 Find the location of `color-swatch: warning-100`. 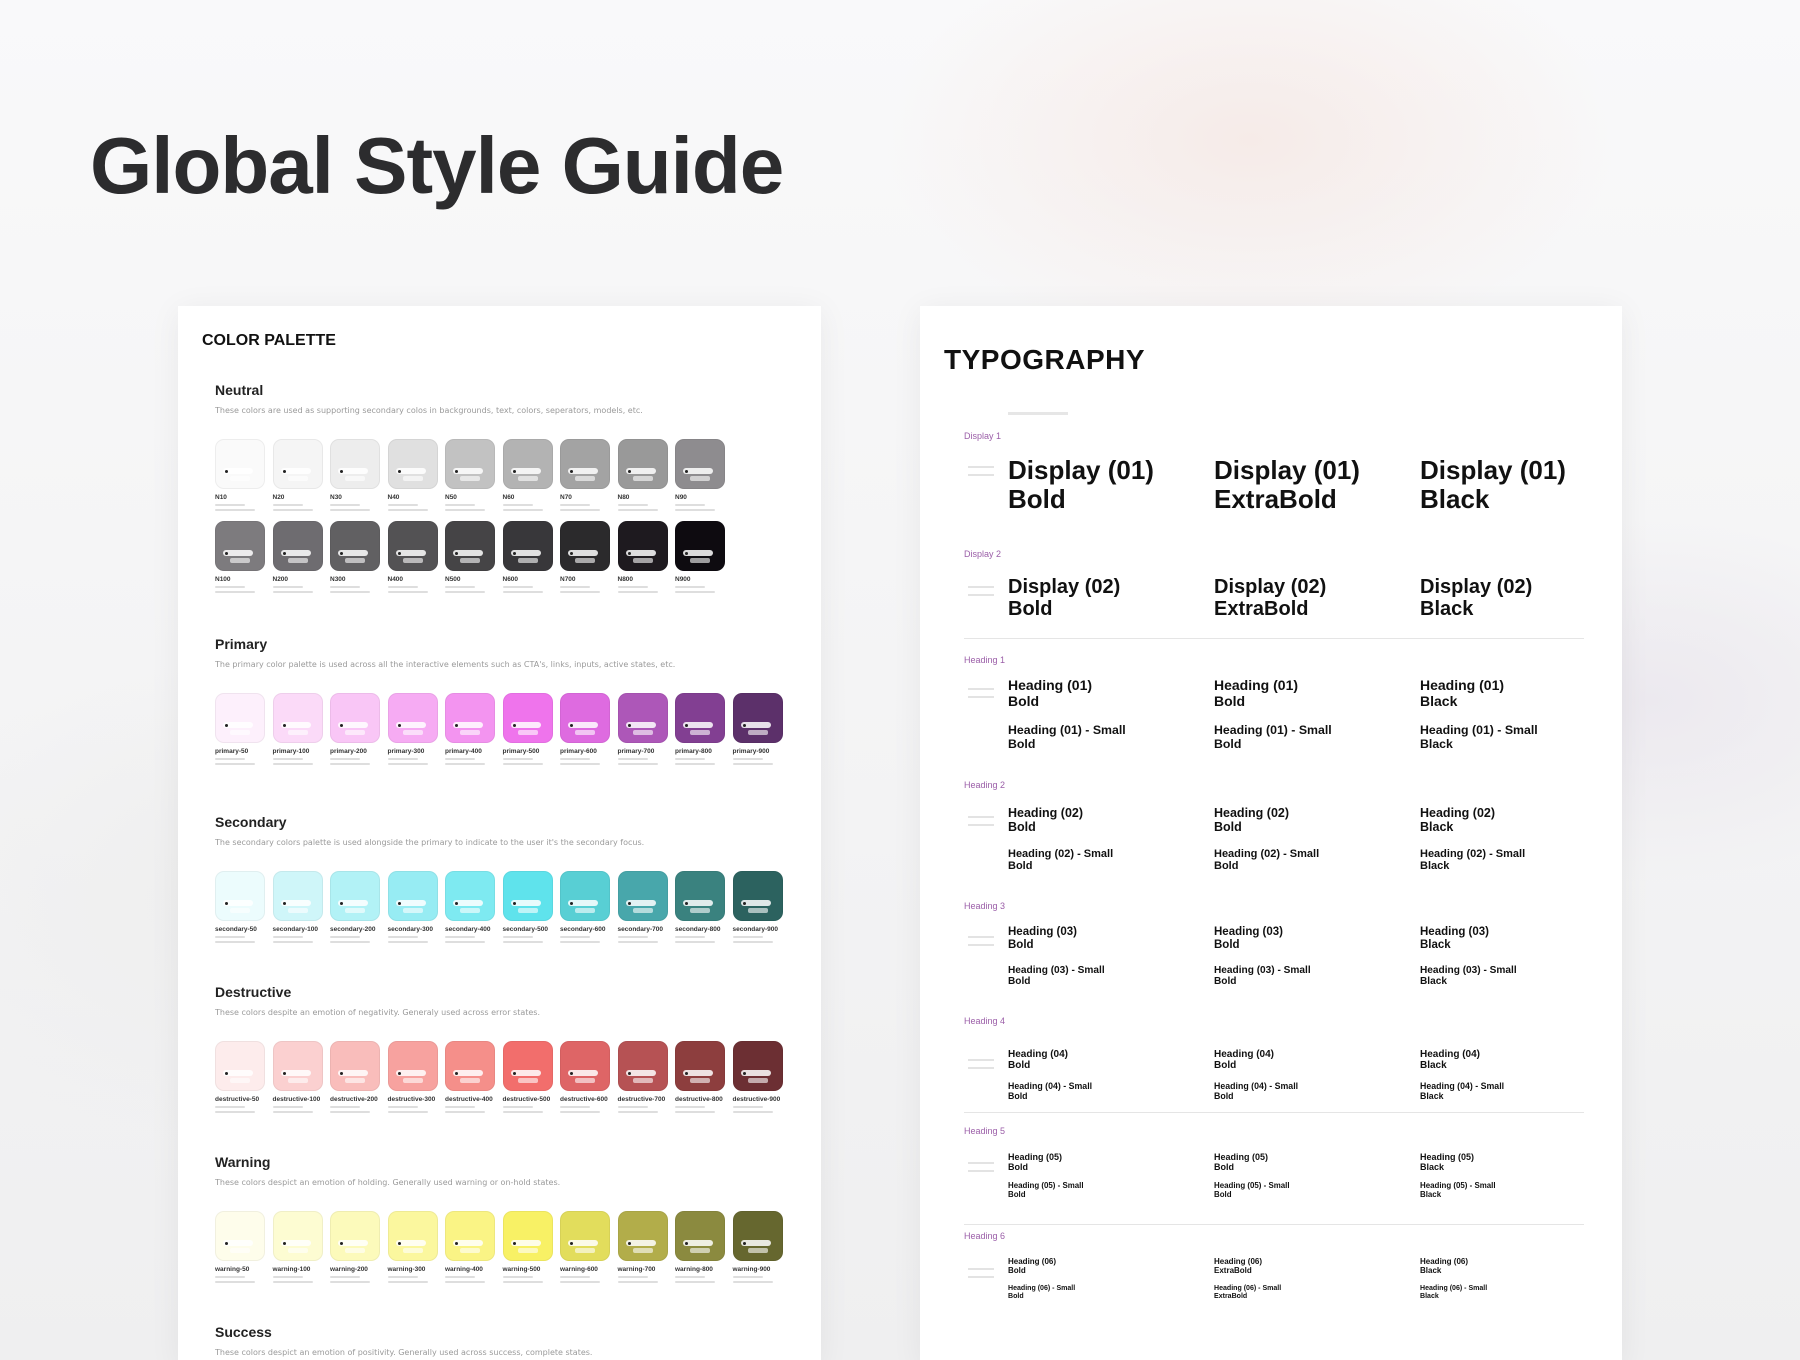

color-swatch: warning-100 is located at coordinates (297, 1247).